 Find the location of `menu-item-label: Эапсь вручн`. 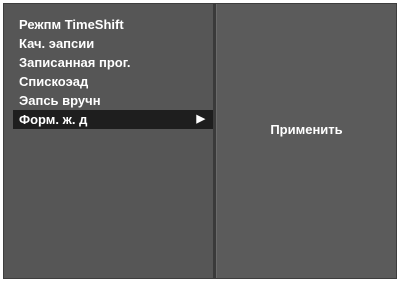

menu-item-label: Эапсь вручн is located at coordinates (60, 100).